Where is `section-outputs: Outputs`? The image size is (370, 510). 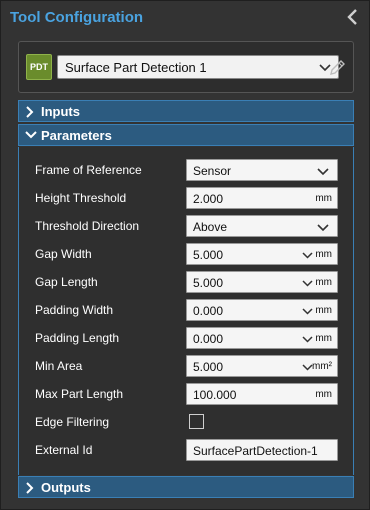 section-outputs: Outputs is located at coordinates (186, 487).